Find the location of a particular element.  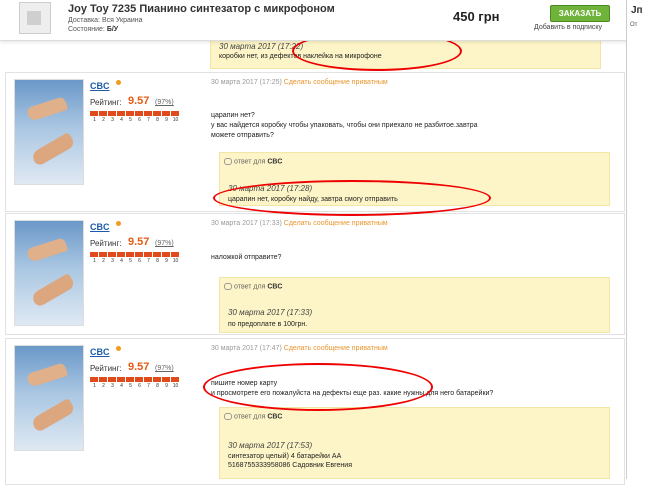

post-text-line: можете отправить? is located at coordinates (242, 135).